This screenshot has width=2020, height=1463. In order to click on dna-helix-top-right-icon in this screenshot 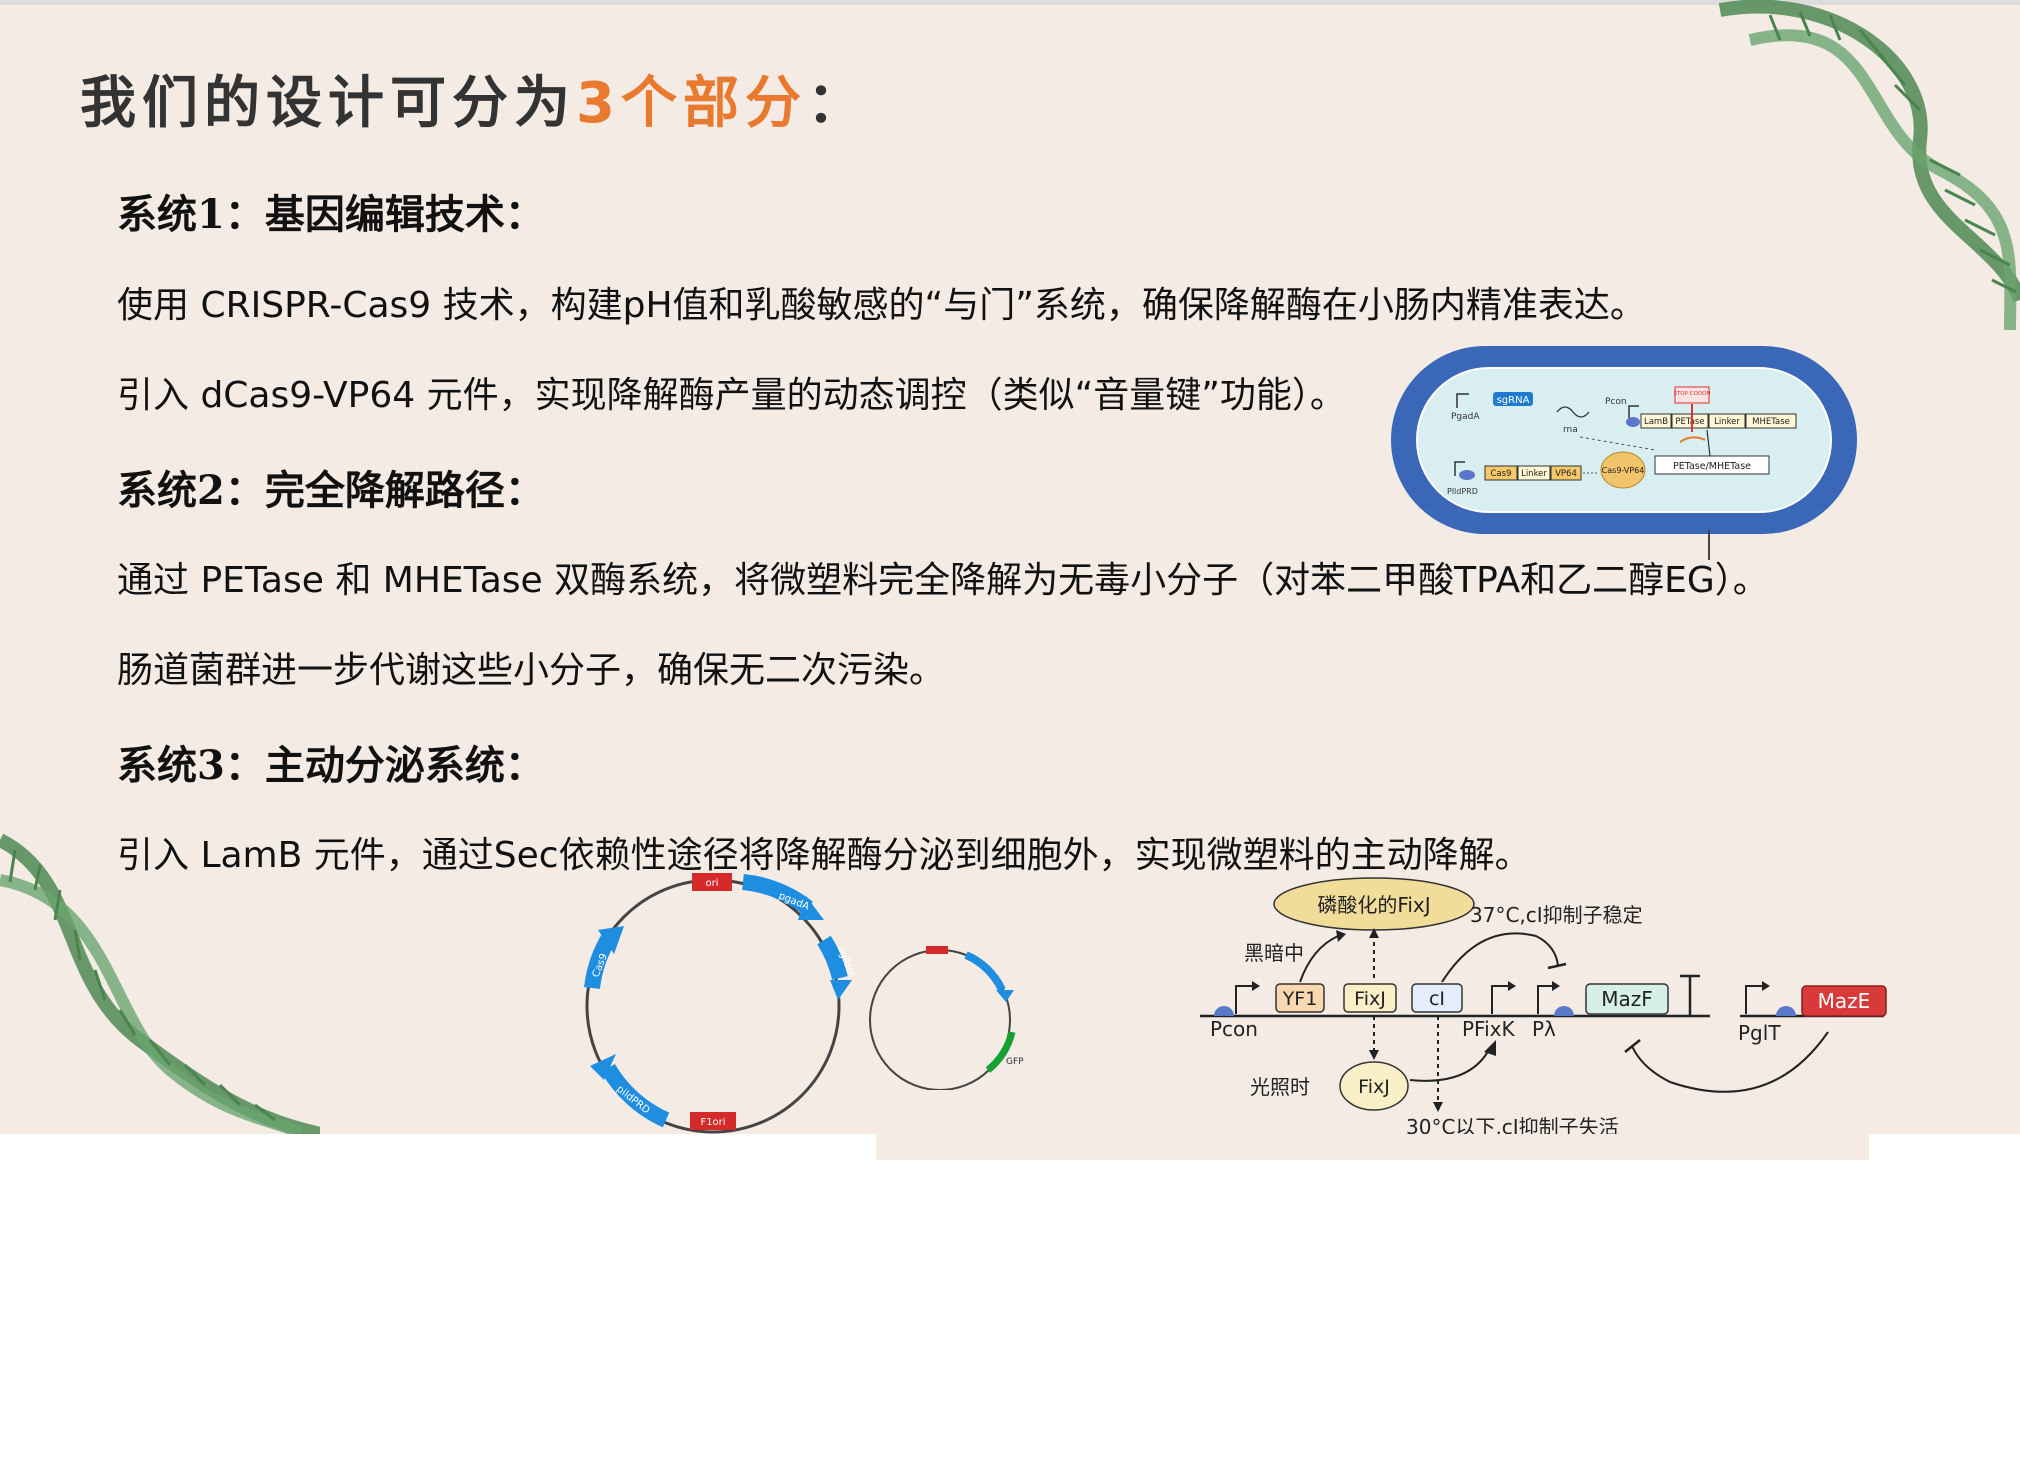, I will do `click(1869, 165)`.